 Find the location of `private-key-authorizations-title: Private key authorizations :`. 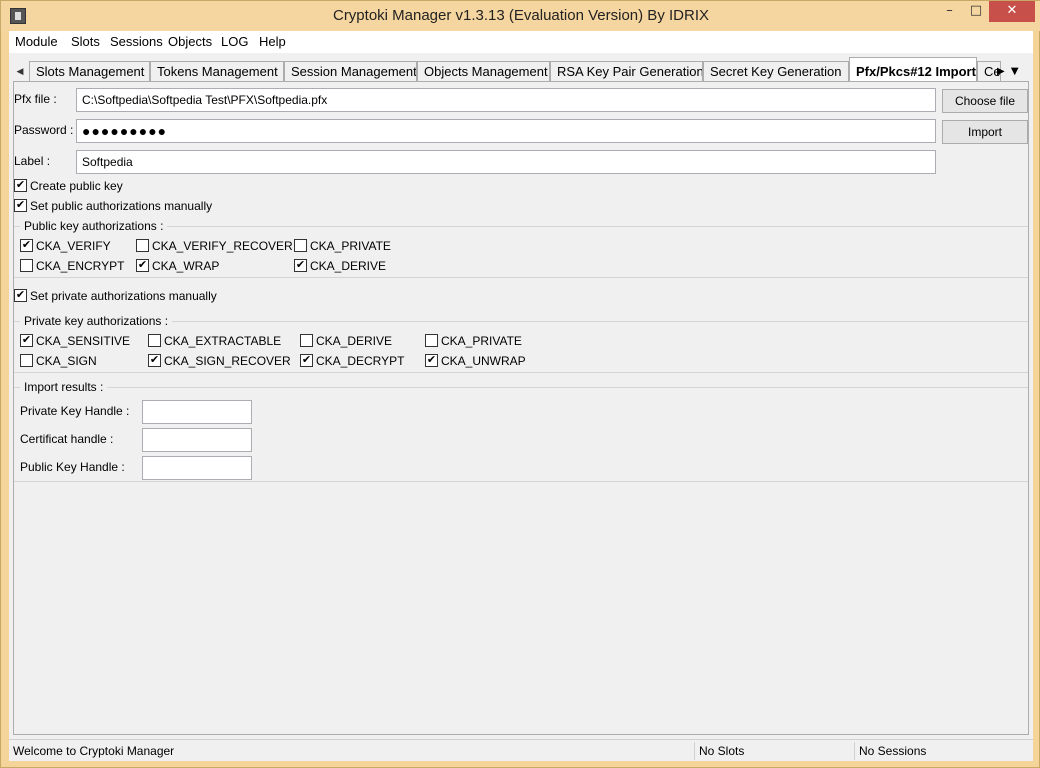

private-key-authorizations-title: Private key authorizations : is located at coordinates (96, 321).